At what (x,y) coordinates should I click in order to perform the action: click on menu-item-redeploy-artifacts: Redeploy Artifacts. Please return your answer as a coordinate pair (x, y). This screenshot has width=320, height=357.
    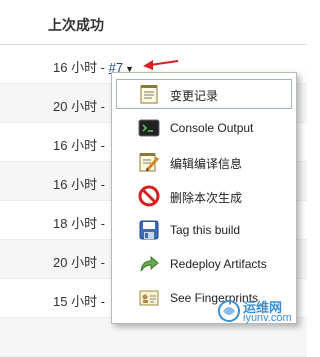
    Looking at the image, I should click on (204, 264).